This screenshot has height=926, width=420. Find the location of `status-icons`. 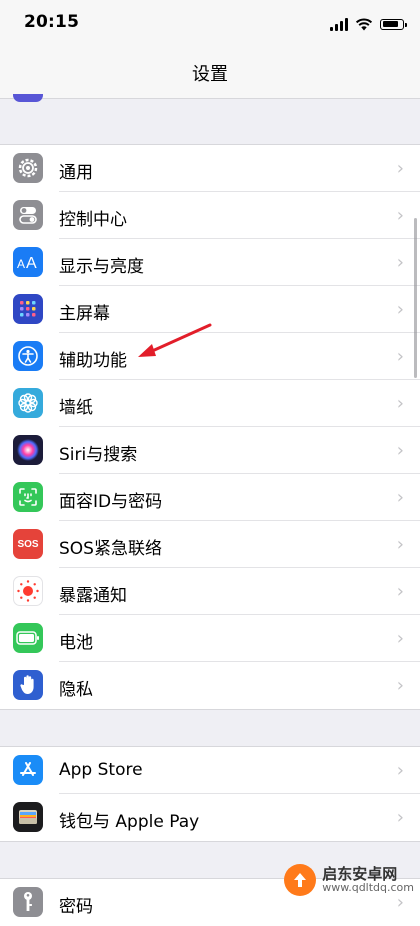

status-icons is located at coordinates (368, 24).